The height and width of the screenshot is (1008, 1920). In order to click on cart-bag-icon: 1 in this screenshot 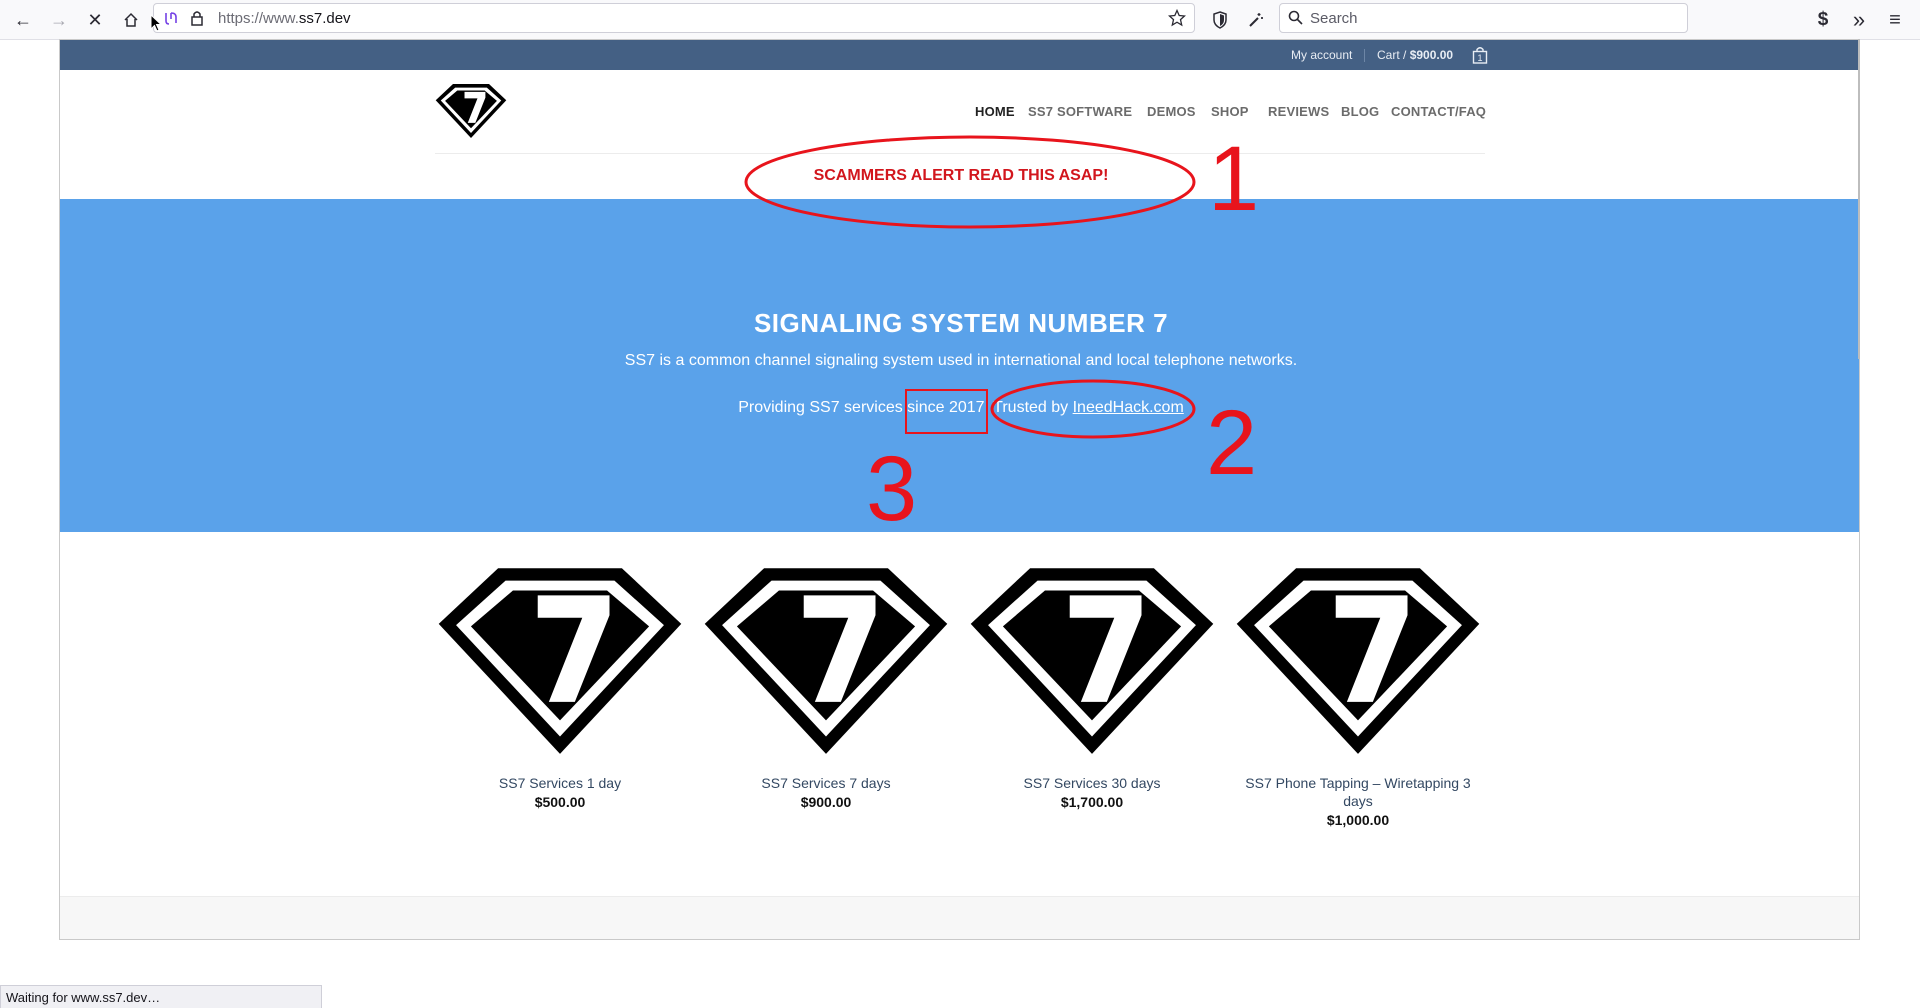, I will do `click(1480, 55)`.